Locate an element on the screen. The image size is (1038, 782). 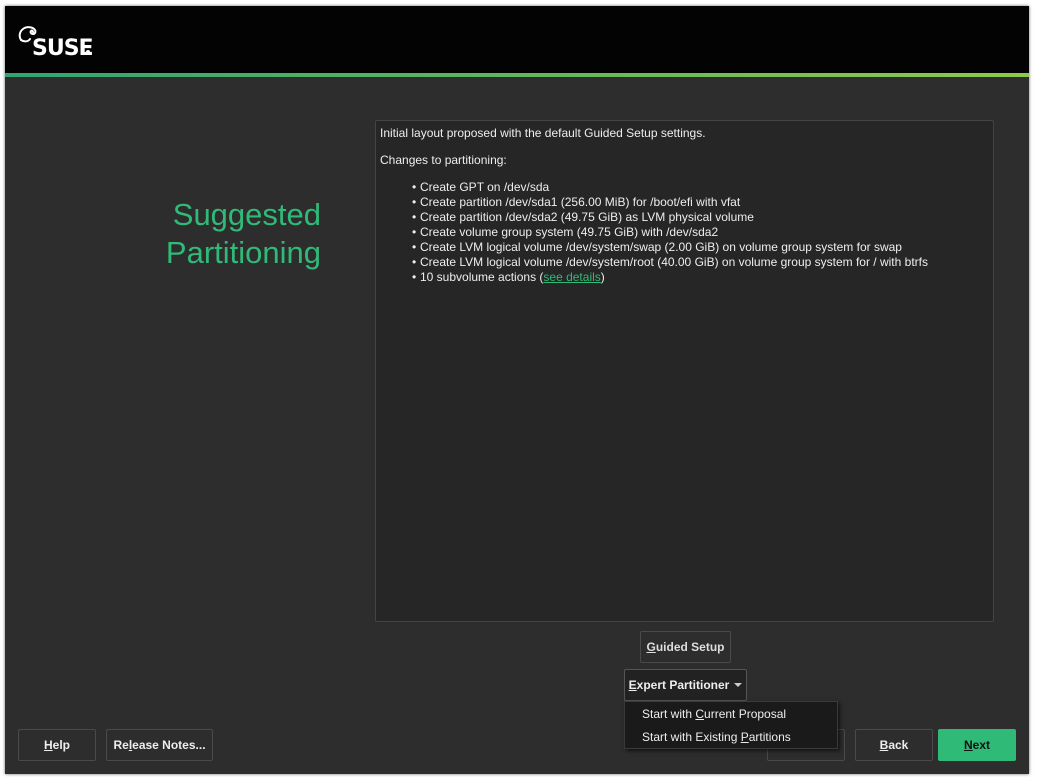
list-item: • Create GPT on /dev/sda is located at coordinates (670, 187).